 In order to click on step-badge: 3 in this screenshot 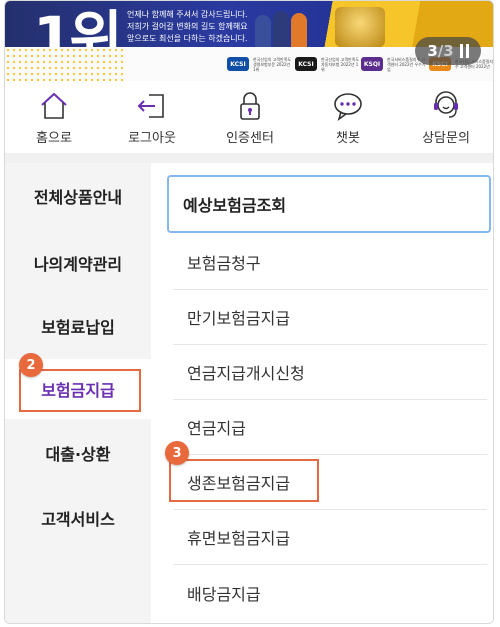, I will do `click(177, 453)`.